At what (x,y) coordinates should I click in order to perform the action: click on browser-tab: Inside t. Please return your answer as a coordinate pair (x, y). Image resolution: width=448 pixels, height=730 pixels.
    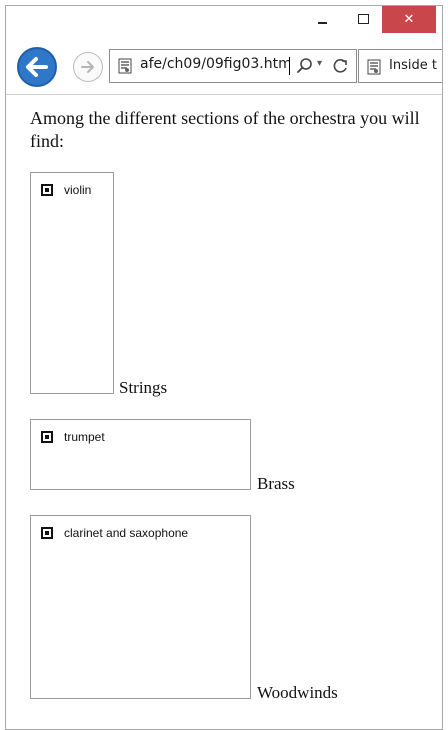
    Looking at the image, I should click on (400, 66).